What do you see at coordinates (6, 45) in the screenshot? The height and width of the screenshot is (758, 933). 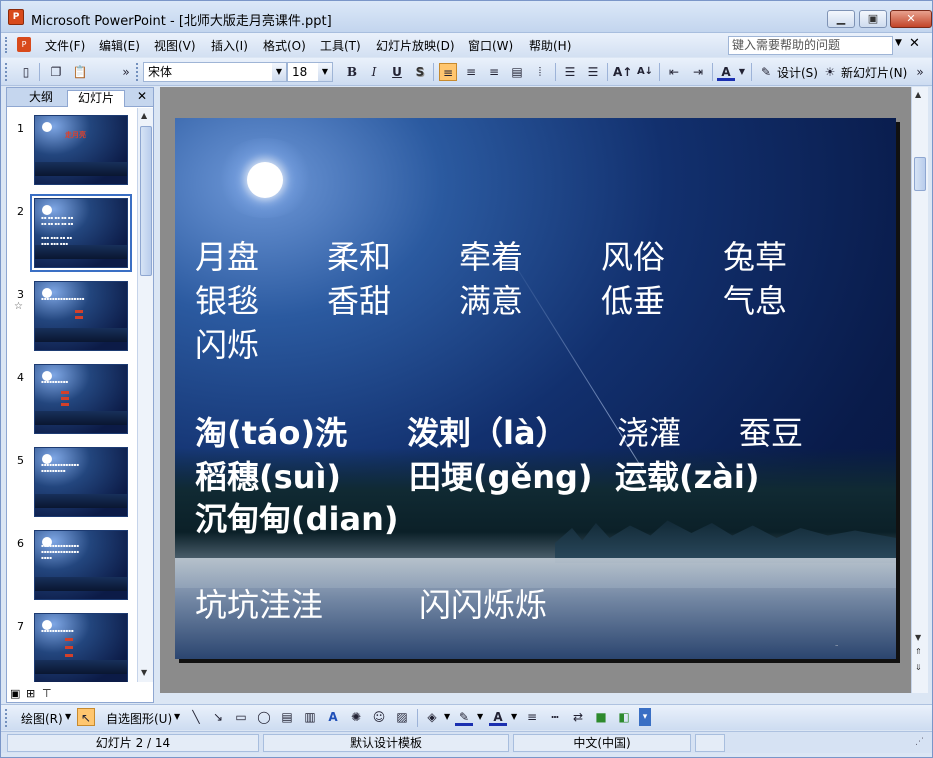 I see `menu-grip` at bounding box center [6, 45].